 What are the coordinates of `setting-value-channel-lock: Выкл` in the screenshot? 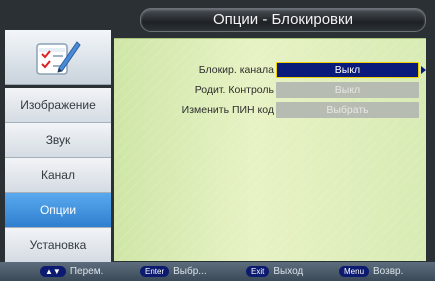 It's located at (347, 70).